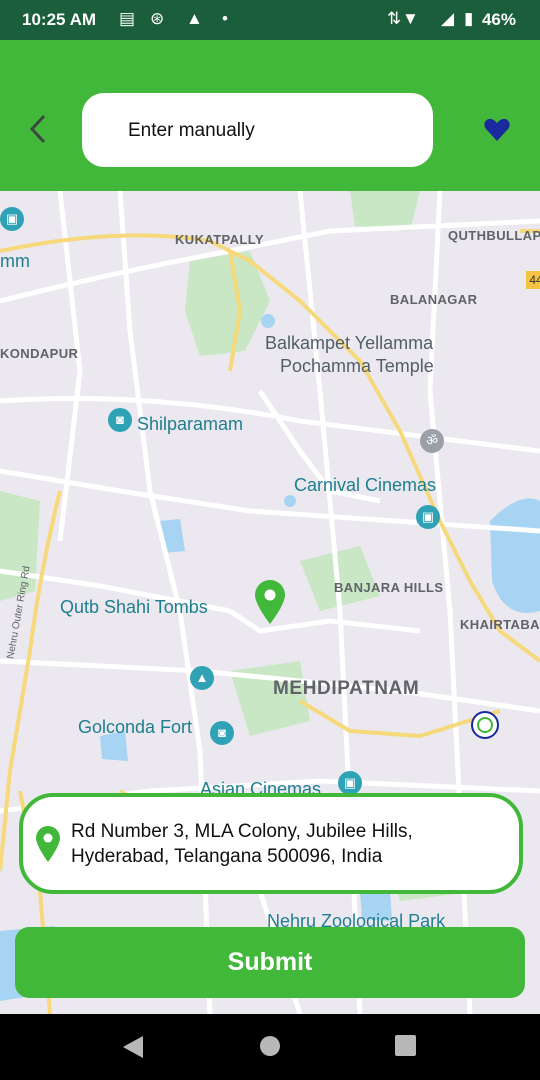  I want to click on submit-button: Submit, so click(270, 962).